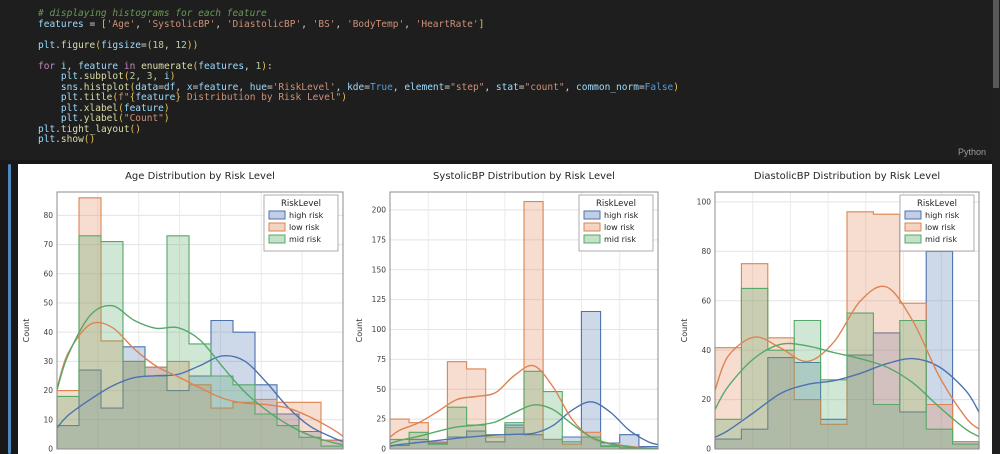 The image size is (1000, 454). I want to click on svg-text: 175, so click(379, 239).